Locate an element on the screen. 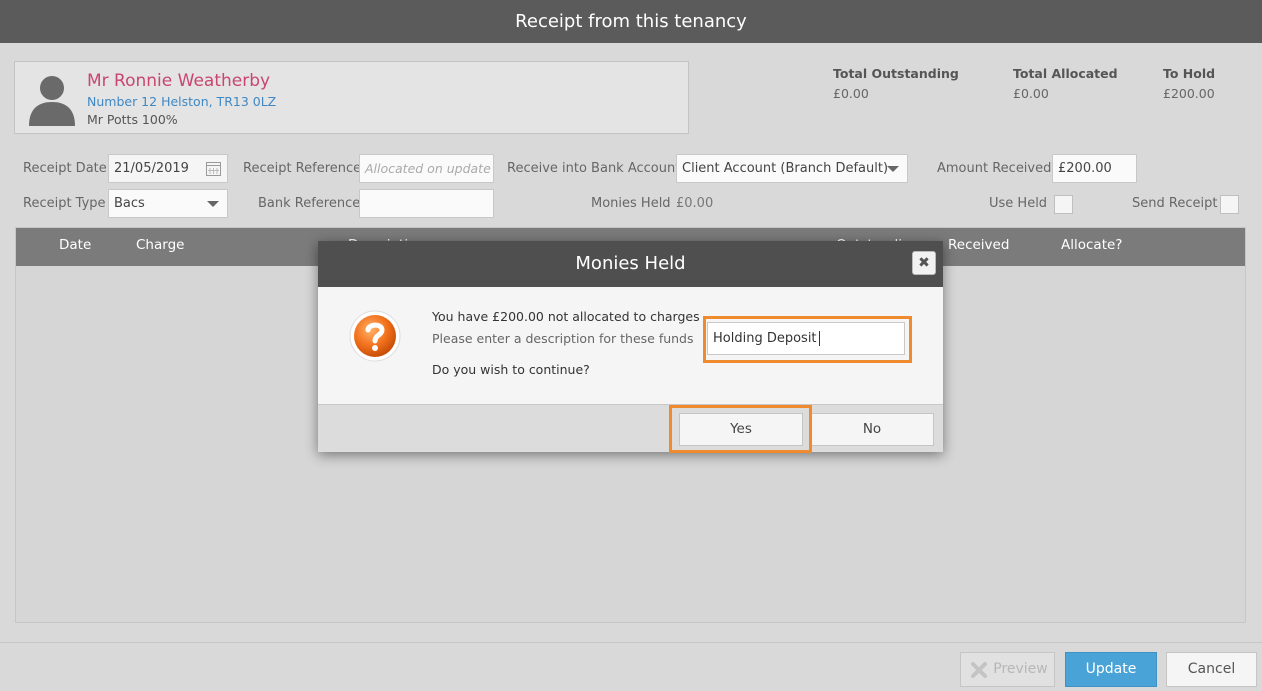 The width and height of the screenshot is (1262, 691). to-hold-value: £200.00 is located at coordinates (1189, 93).